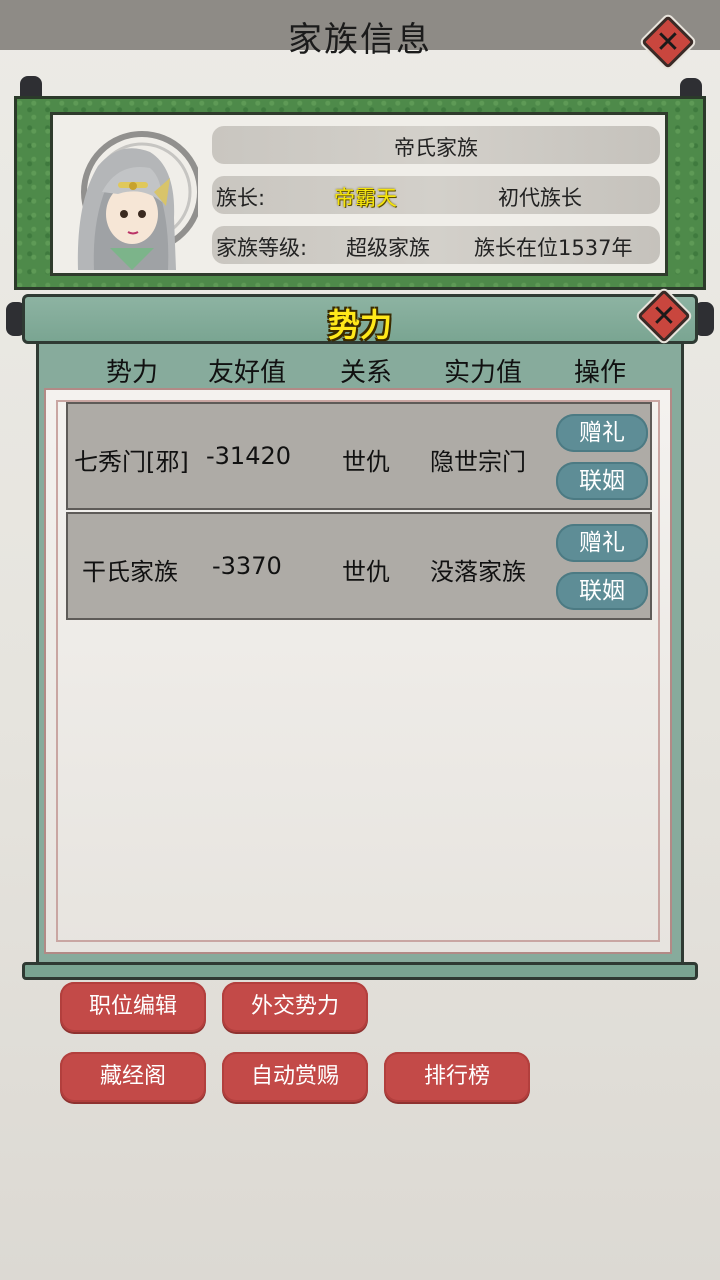 The width and height of the screenshot is (720, 1280). I want to click on table-row: 干氏家族 -3370 世仇 没落家族 赠礼 联姻, so click(359, 566).